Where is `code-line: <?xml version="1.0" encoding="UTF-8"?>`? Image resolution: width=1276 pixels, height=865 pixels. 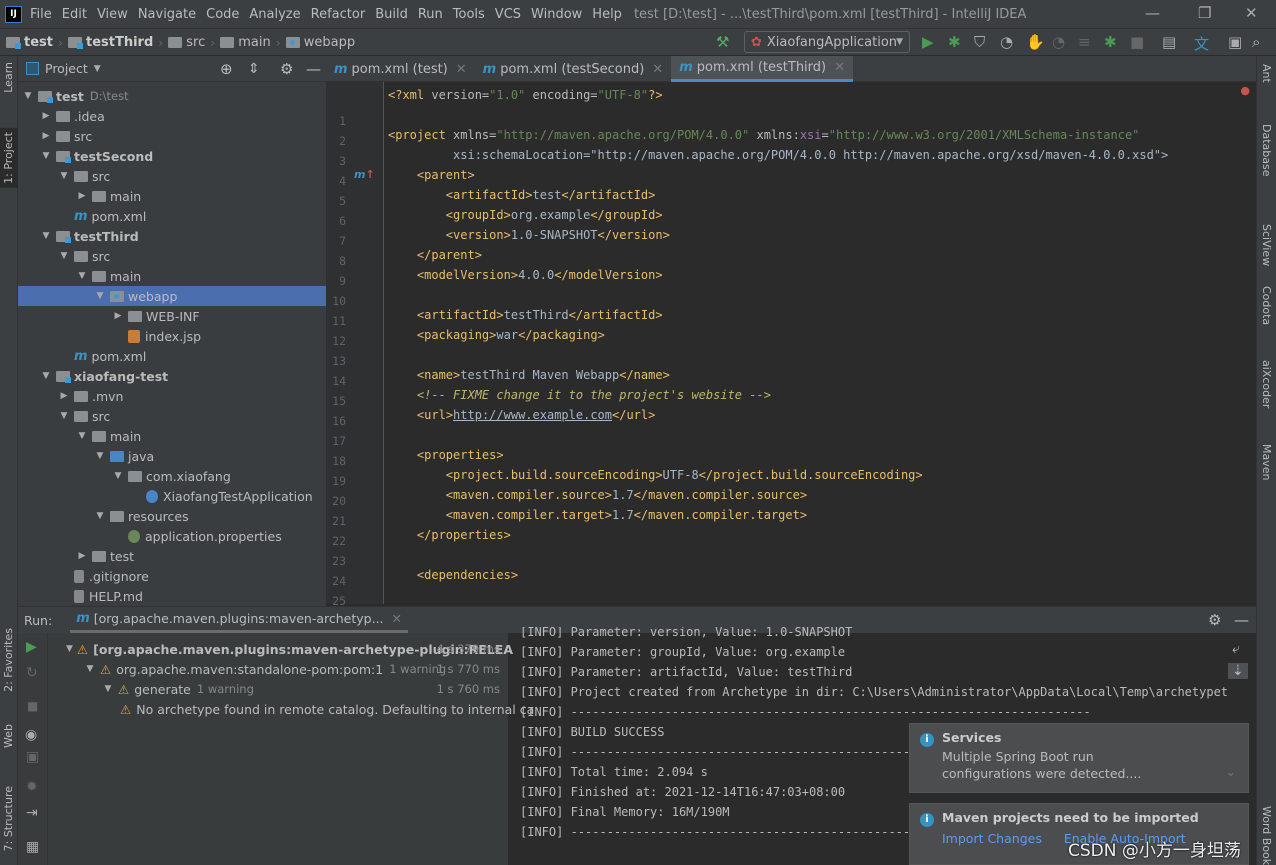
code-line: <?xml version="1.0" encoding="UTF-8"?> is located at coordinates (525, 95).